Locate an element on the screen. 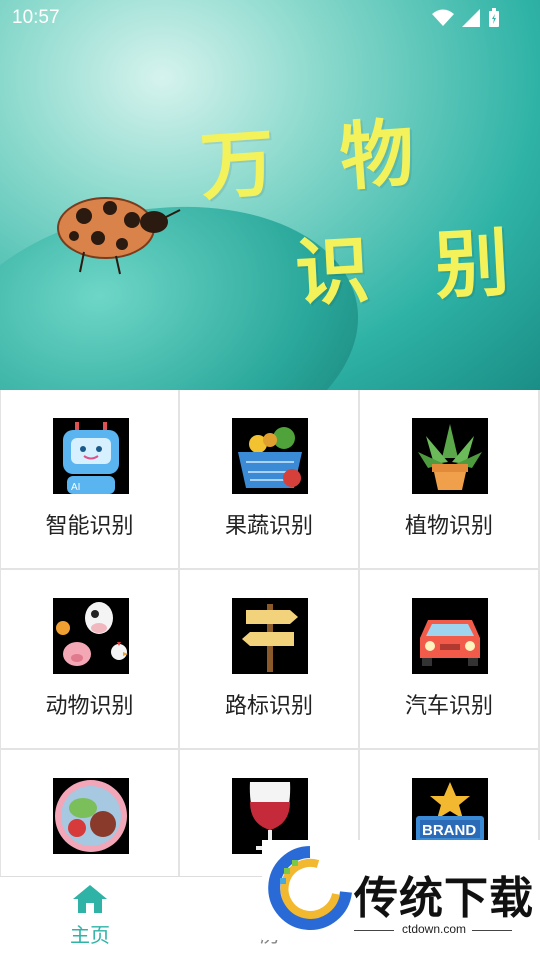 This screenshot has height=961, width=540. grid-item-car: 汽车识别 is located at coordinates (450, 660).